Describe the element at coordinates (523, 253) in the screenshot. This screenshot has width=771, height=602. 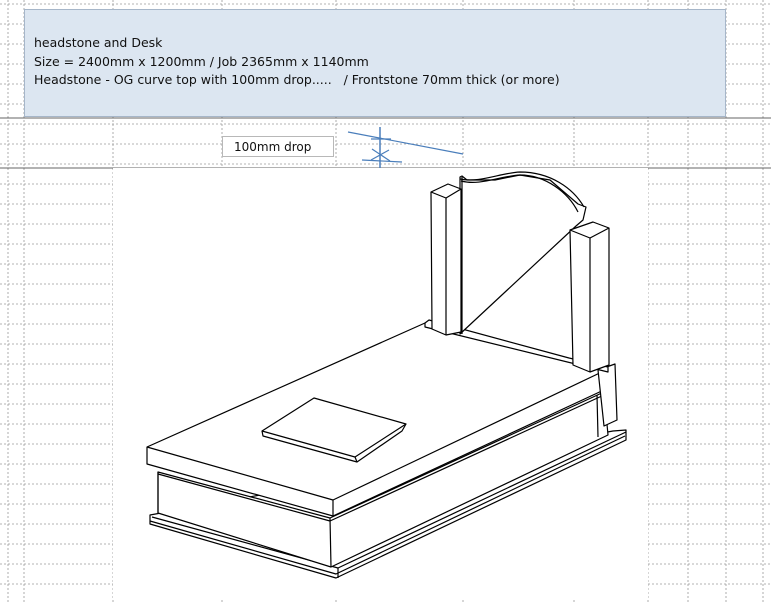
I see `headstone` at that location.